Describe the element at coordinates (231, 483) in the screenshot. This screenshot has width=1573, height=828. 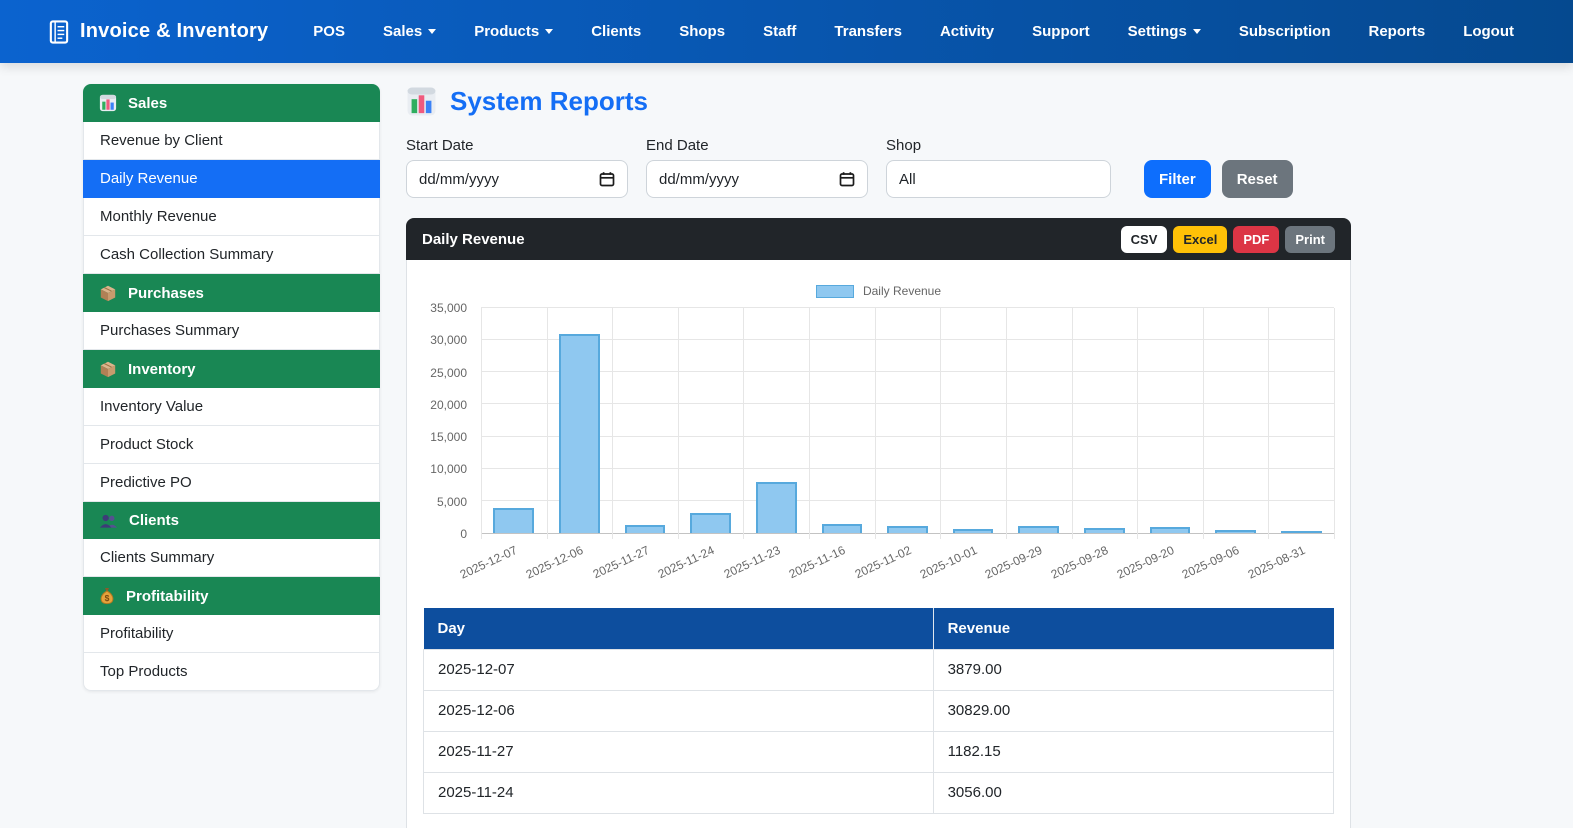
I see `sidebar-item-predictive-po: Predictive PO` at that location.